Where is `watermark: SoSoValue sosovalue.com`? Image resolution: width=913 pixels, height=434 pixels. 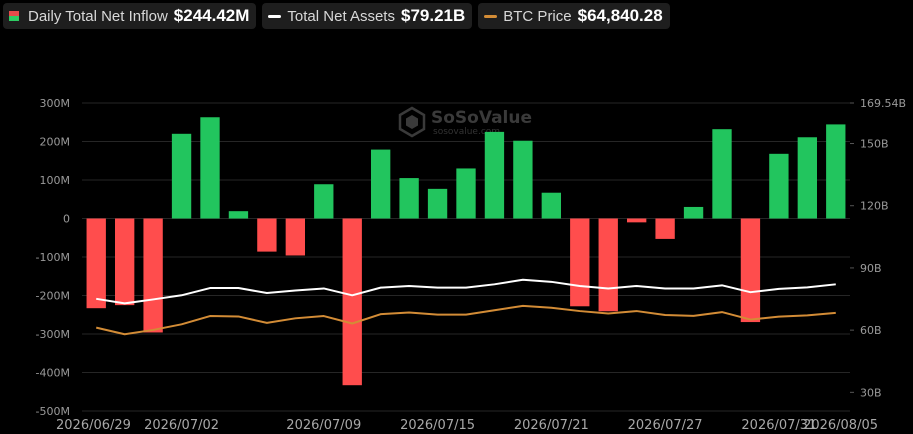 watermark: SoSoValue sosovalue.com is located at coordinates (465, 122).